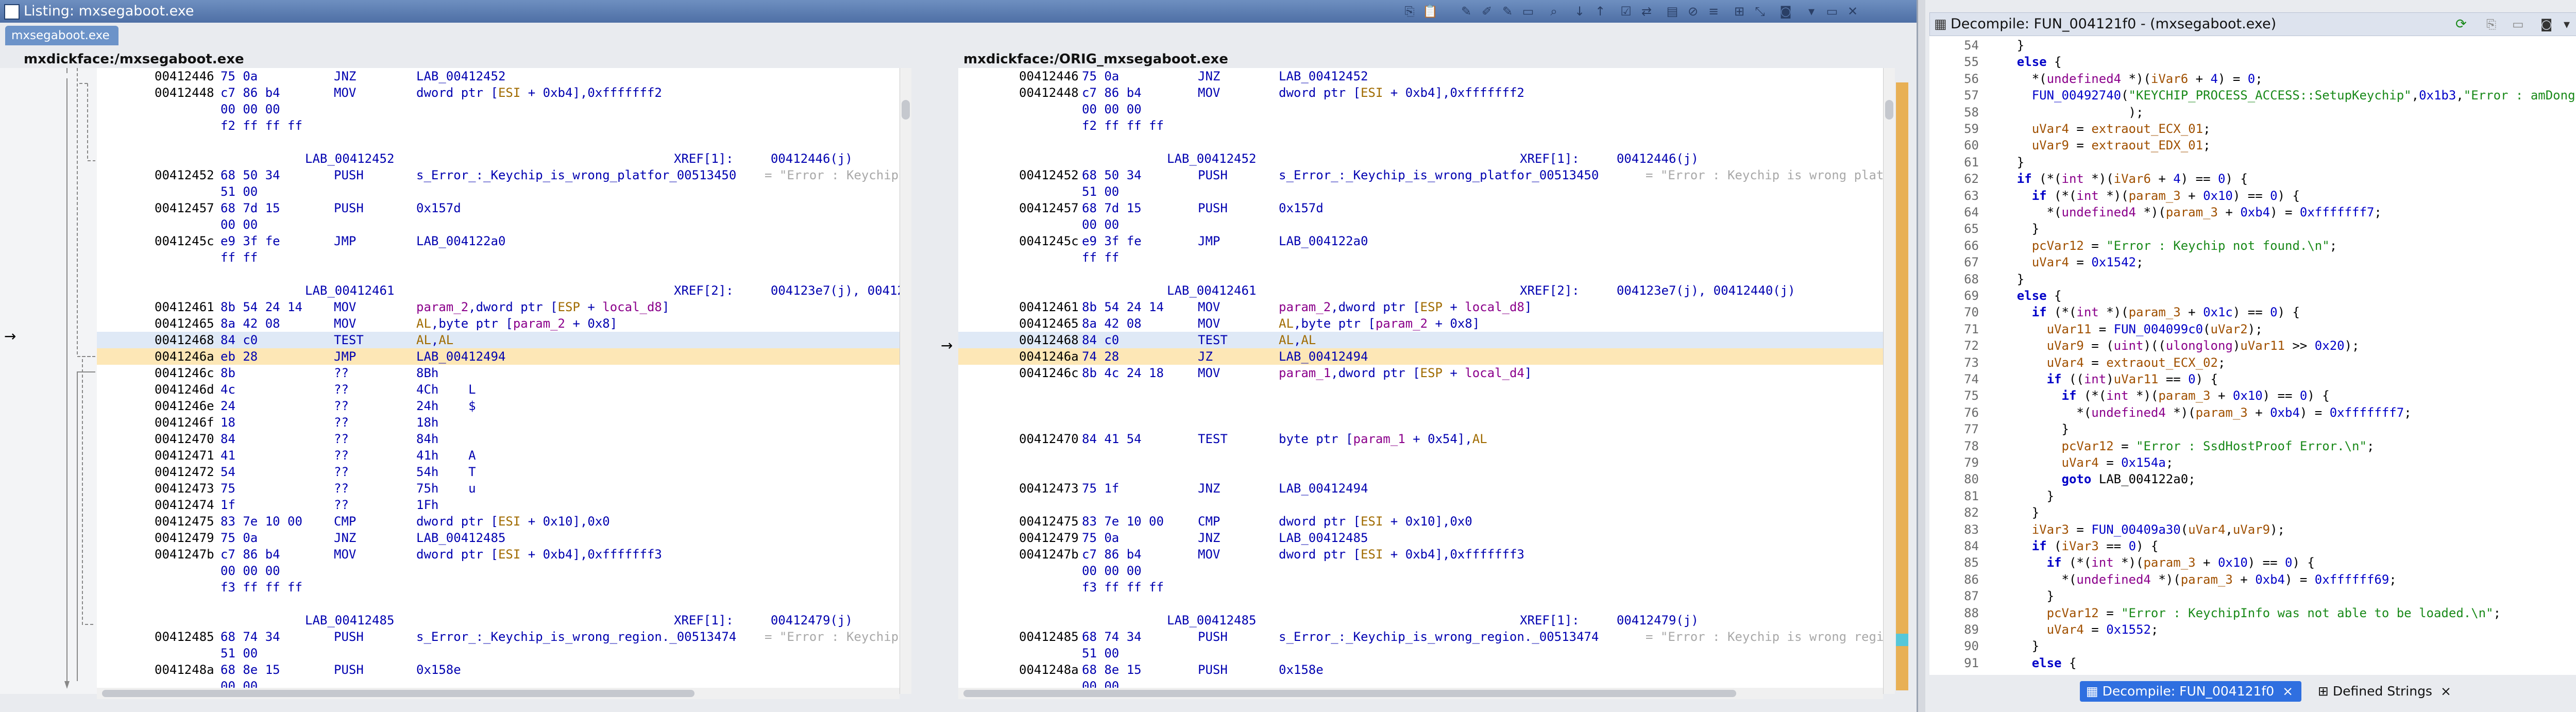 Image resolution: width=2576 pixels, height=712 pixels. What do you see at coordinates (498, 422) in the screenshot?
I see `instruction-row: 0041246f 18?? 18h` at bounding box center [498, 422].